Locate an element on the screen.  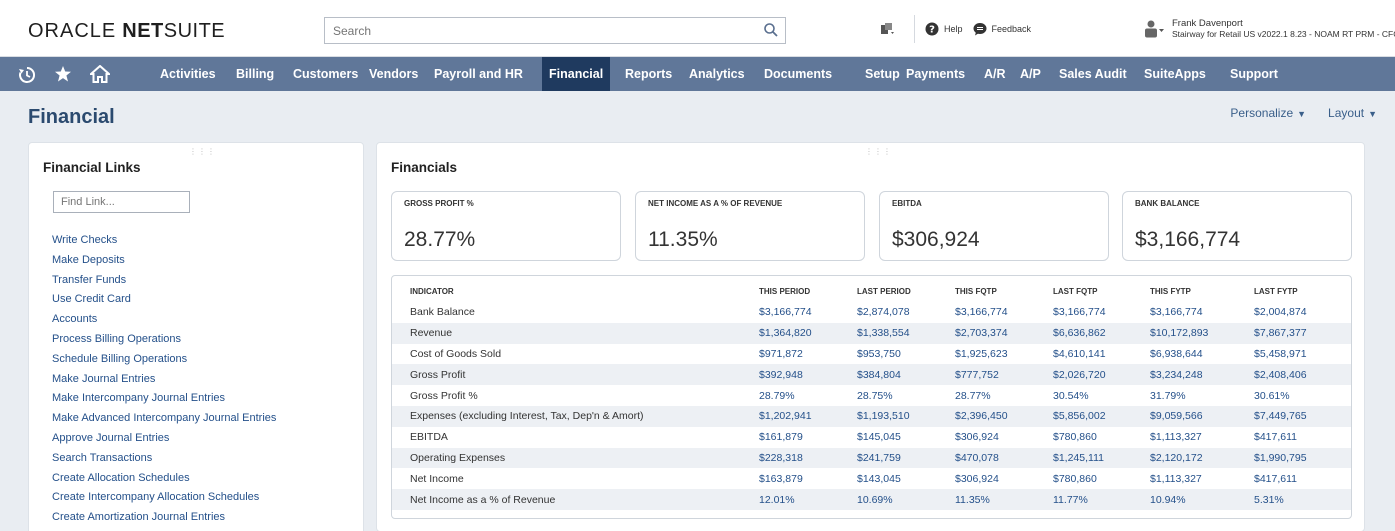
link-write-checks: Write Checks is located at coordinates (164, 241).